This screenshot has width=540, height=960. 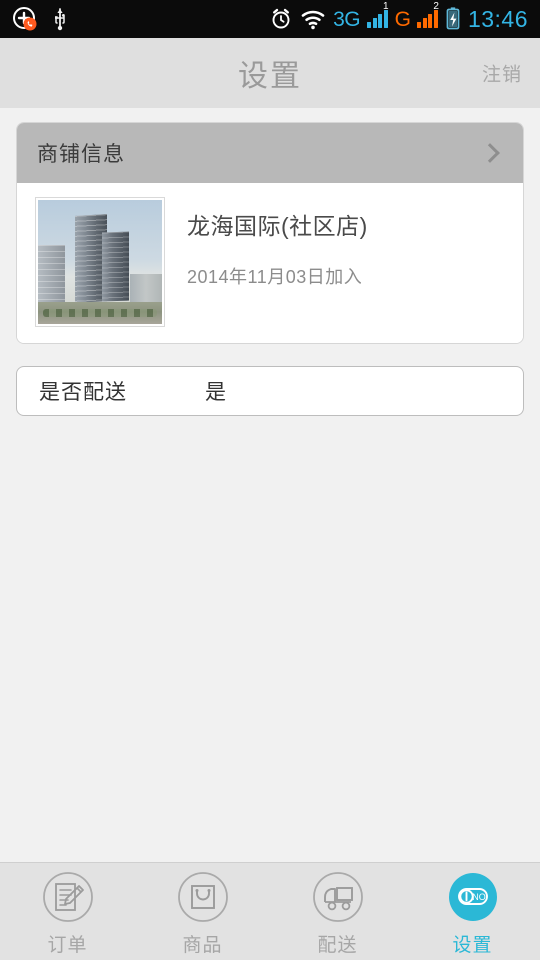 I want to click on tab-settings: NO 设置, so click(x=472, y=911).